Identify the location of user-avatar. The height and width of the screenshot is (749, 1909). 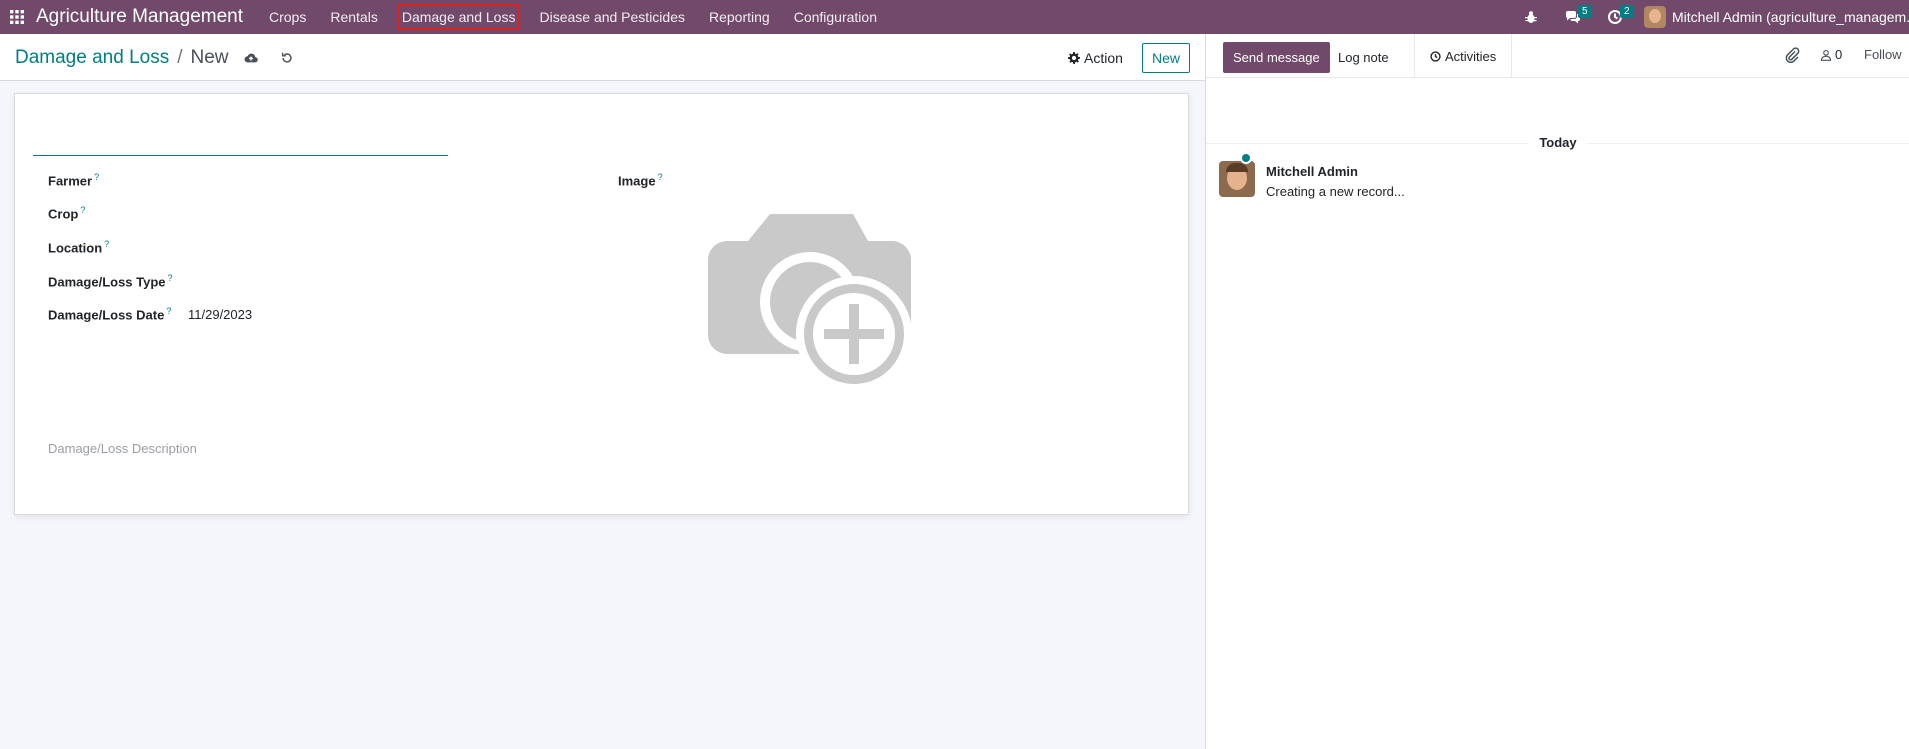
(1655, 17).